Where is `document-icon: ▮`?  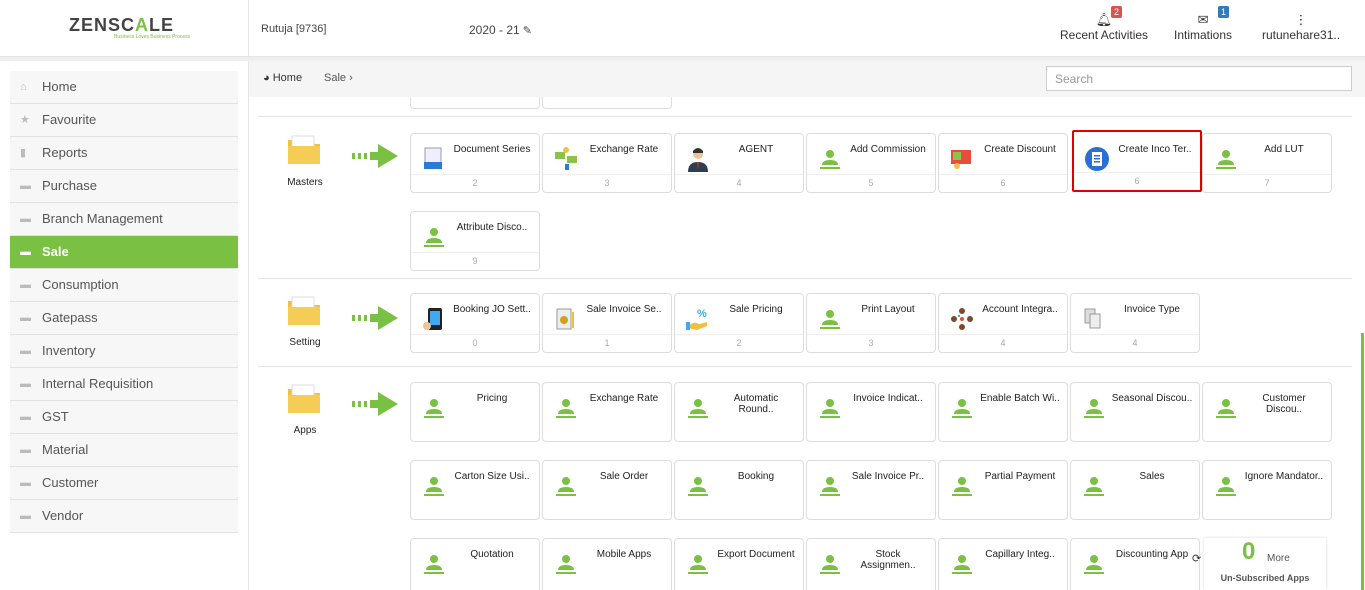 document-icon: ▮ is located at coordinates (23, 153).